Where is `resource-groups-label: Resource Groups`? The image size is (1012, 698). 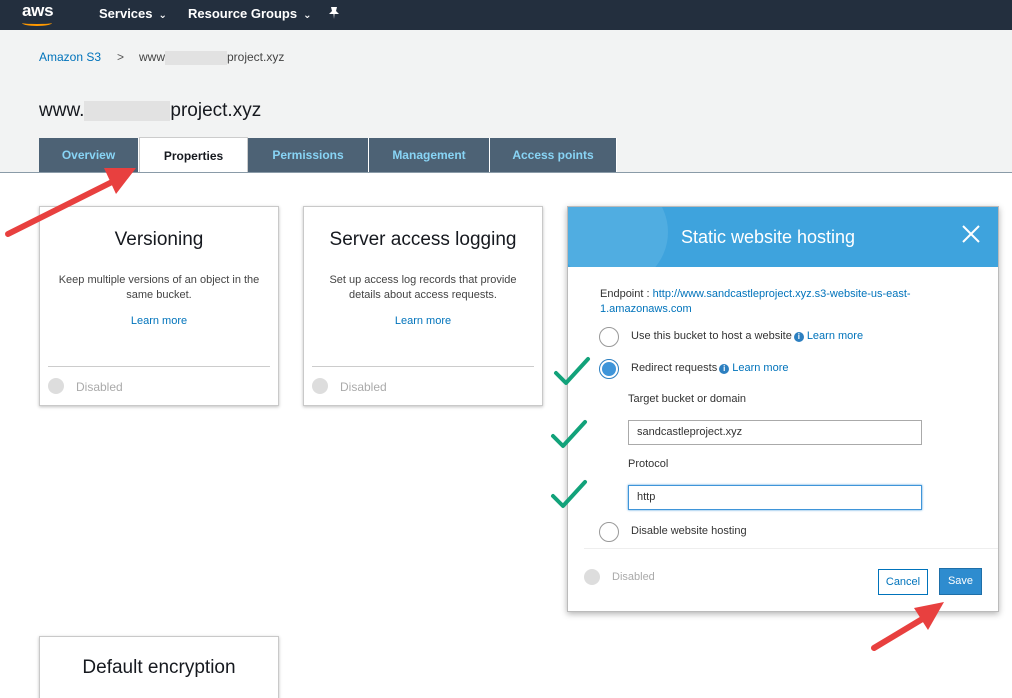 resource-groups-label: Resource Groups is located at coordinates (243, 13).